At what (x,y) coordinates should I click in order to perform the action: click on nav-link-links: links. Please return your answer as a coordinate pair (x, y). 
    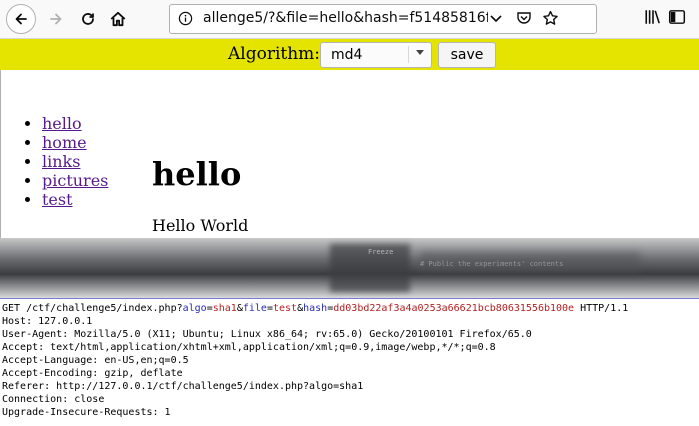
    Looking at the image, I should click on (61, 161).